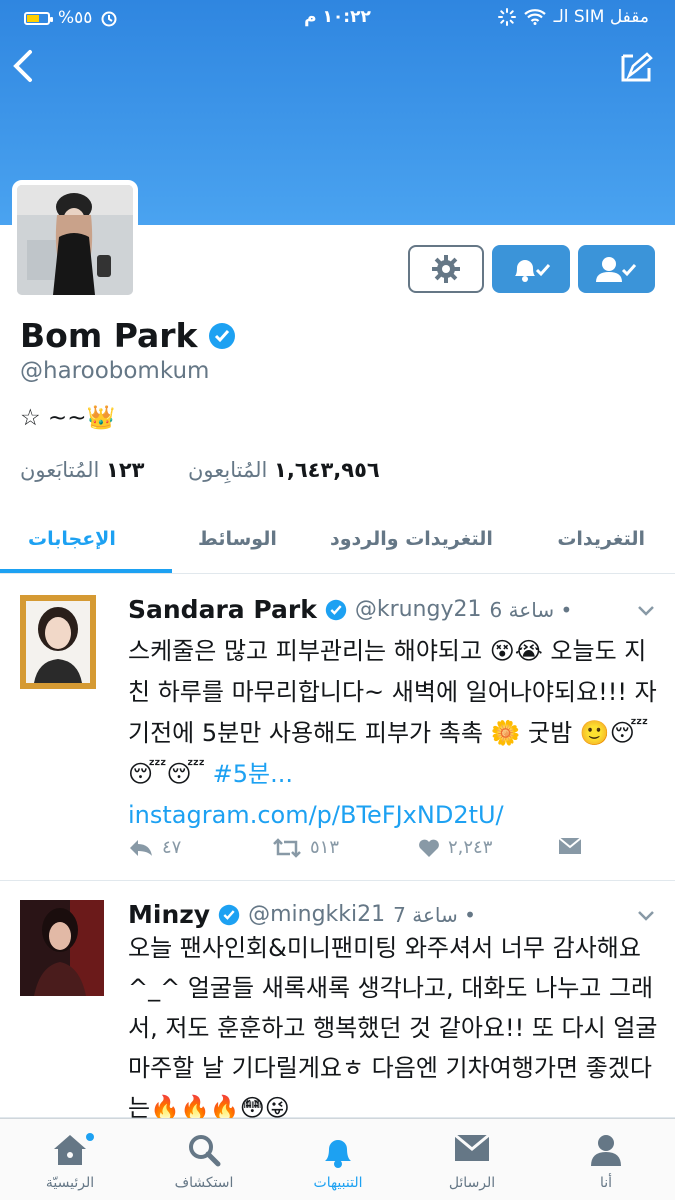 This screenshot has width=675, height=1200. I want to click on followers-count: ١,٦٤٣,٩٥٦, so click(327, 470).